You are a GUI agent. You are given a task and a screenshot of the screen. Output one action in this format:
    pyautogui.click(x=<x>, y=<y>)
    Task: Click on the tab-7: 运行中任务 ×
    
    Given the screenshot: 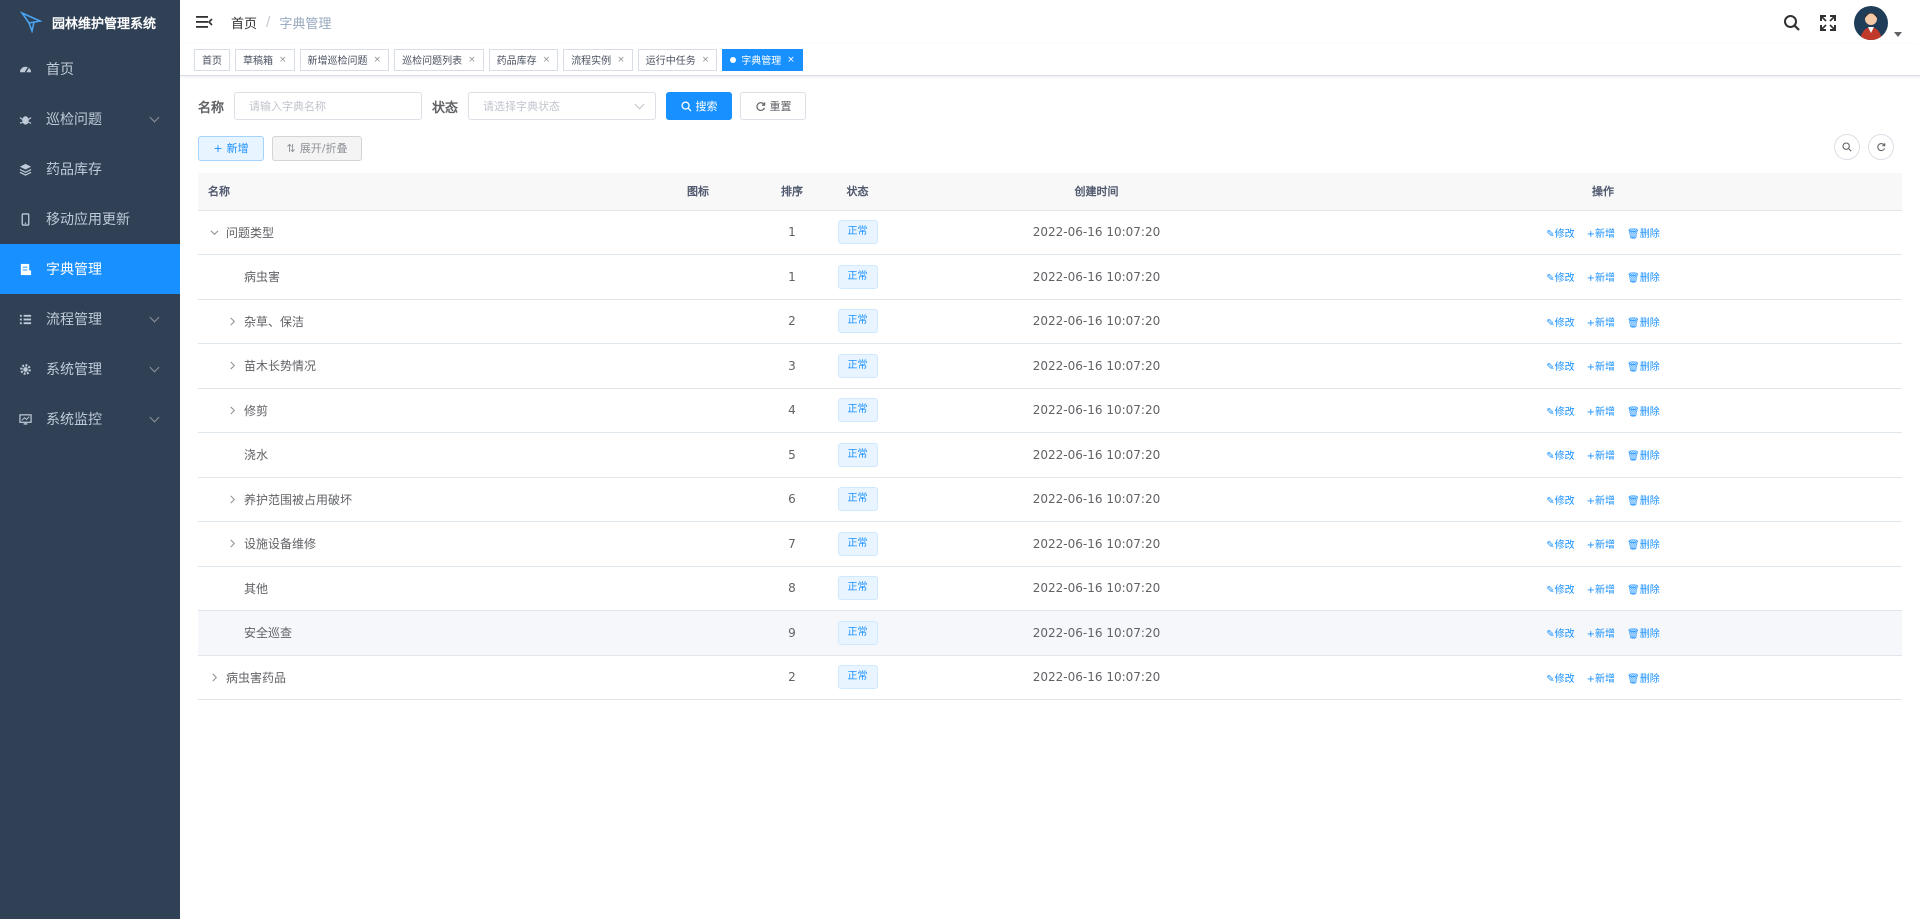 What is the action you would take?
    pyautogui.click(x=677, y=59)
    